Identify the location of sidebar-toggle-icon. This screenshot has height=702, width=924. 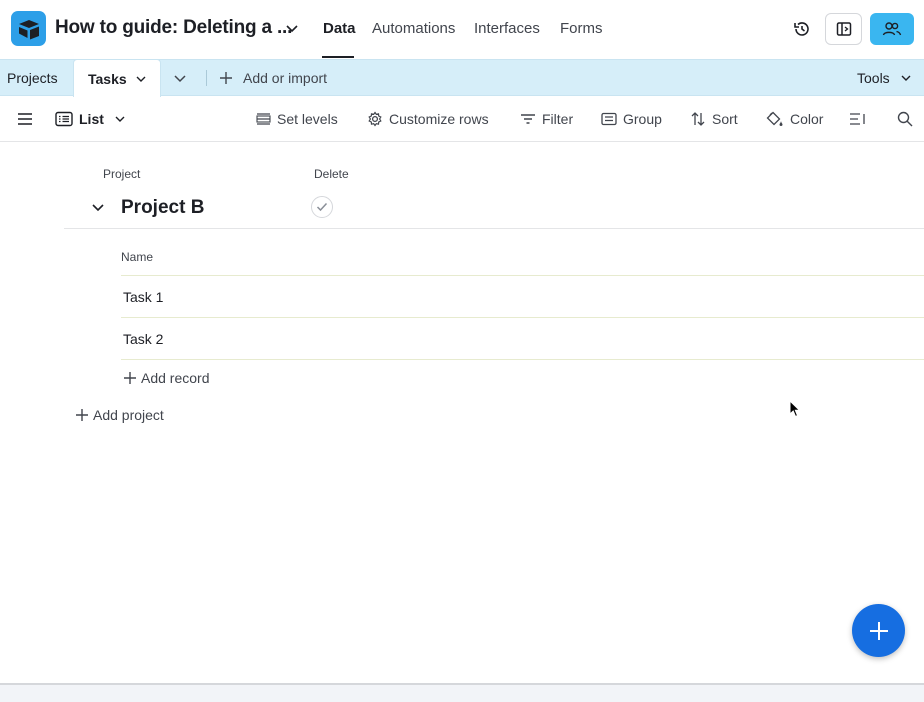
(843, 29).